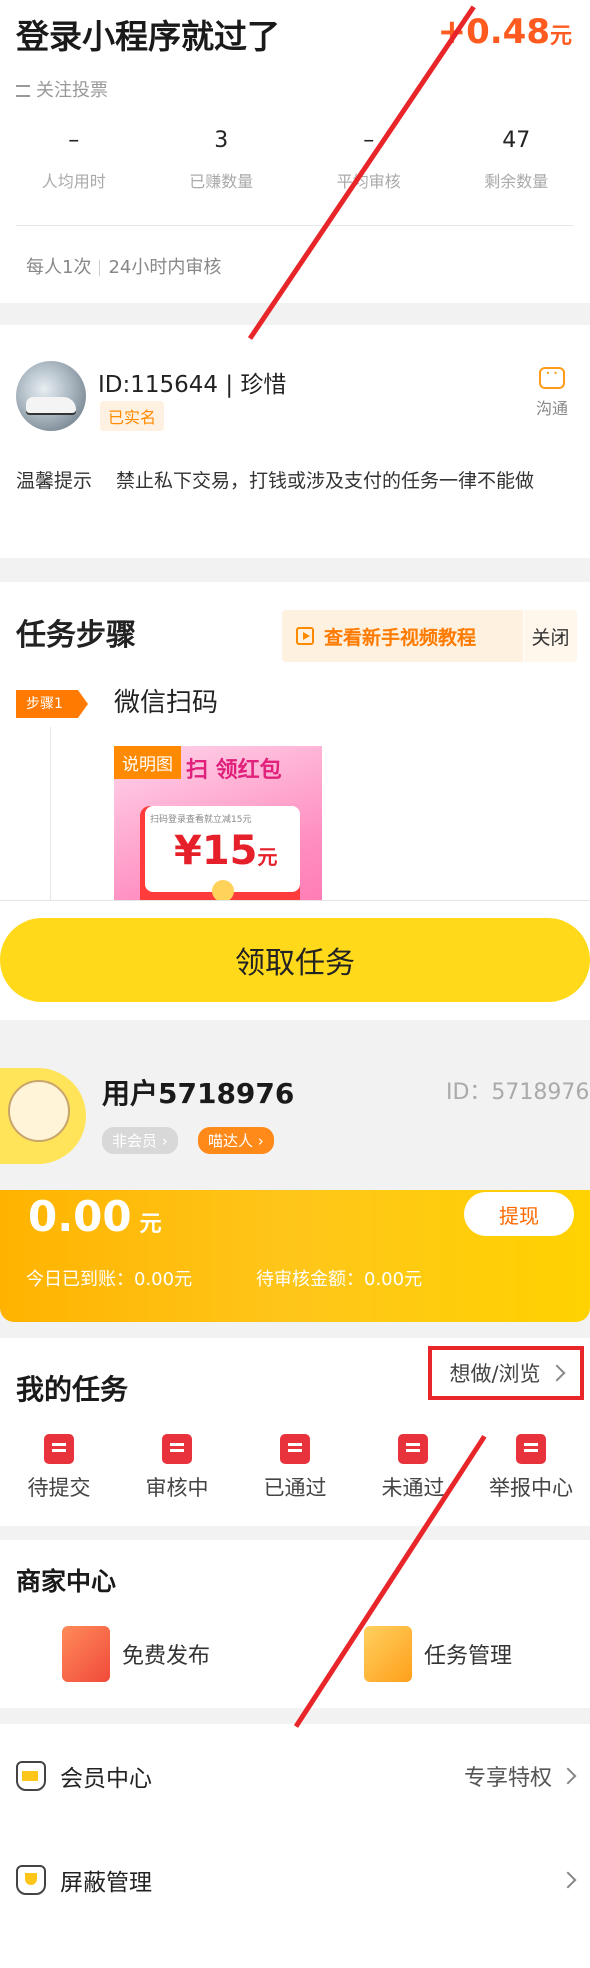 The image size is (590, 1968). Describe the element at coordinates (192, 385) in the screenshot. I see `publisher-id: ID:115644 | 珍惜` at that location.